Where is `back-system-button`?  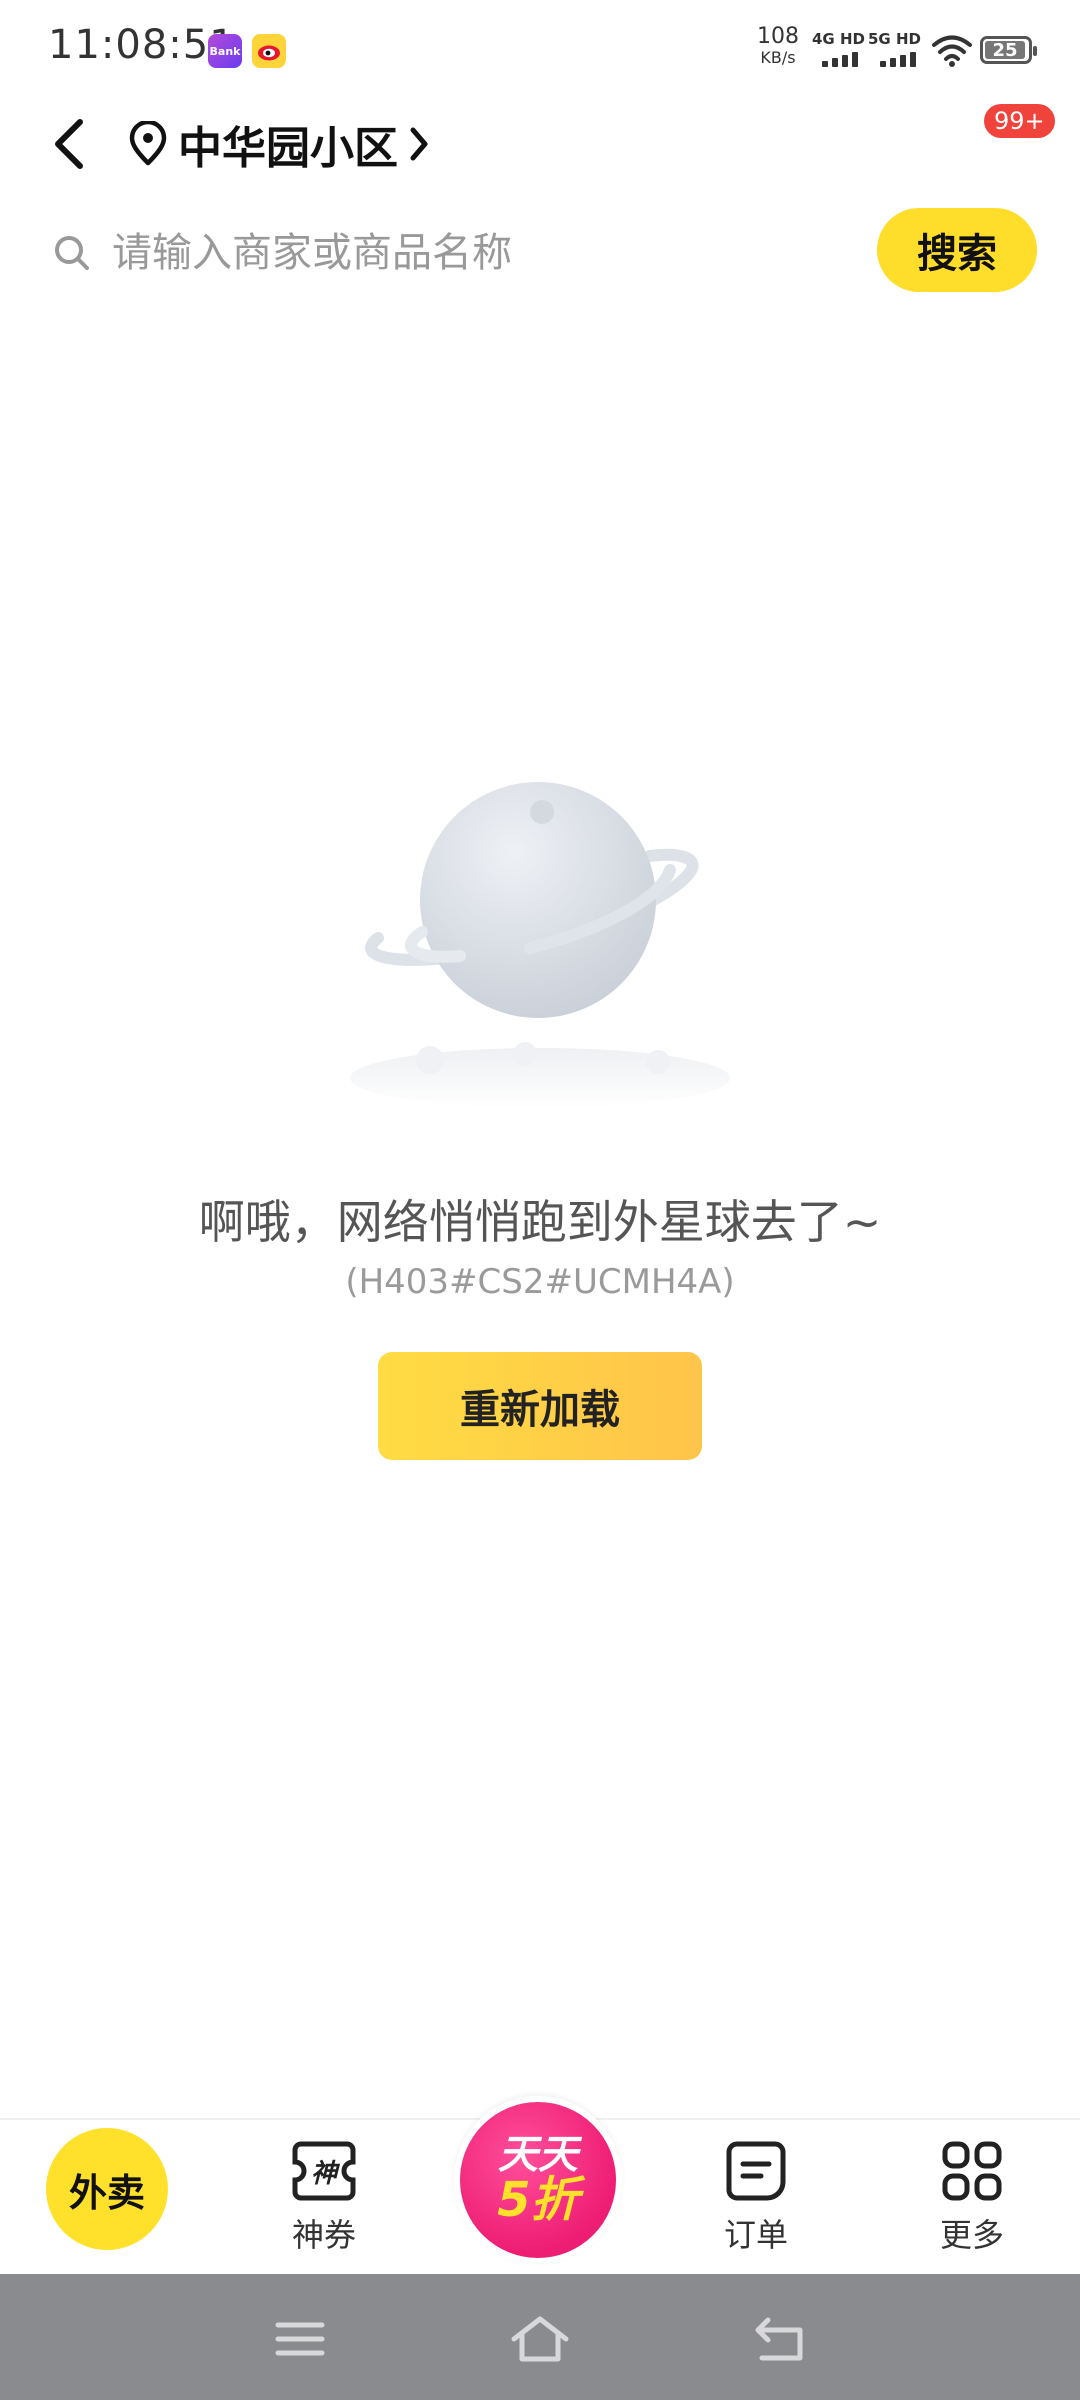
back-system-button is located at coordinates (780, 2339).